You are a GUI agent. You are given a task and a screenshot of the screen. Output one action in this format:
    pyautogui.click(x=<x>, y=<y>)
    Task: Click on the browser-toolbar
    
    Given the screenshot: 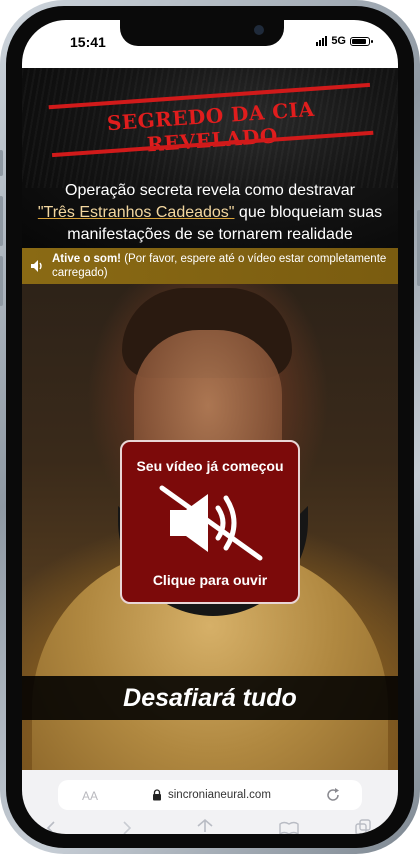 What is the action you would take?
    pyautogui.click(x=210, y=826)
    